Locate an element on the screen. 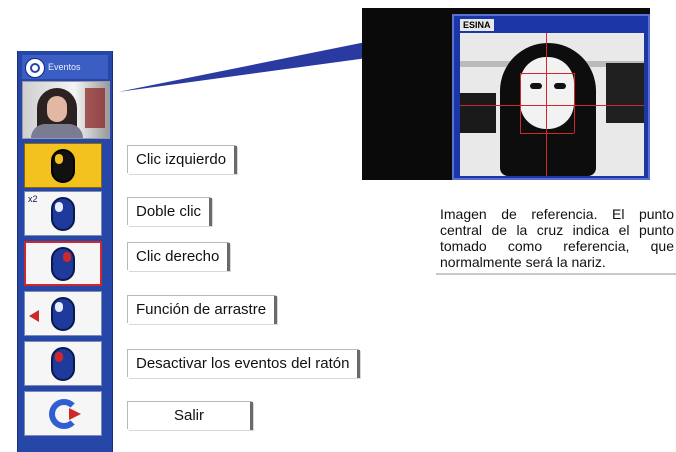  toolbar-header: Eventos is located at coordinates (65, 67).